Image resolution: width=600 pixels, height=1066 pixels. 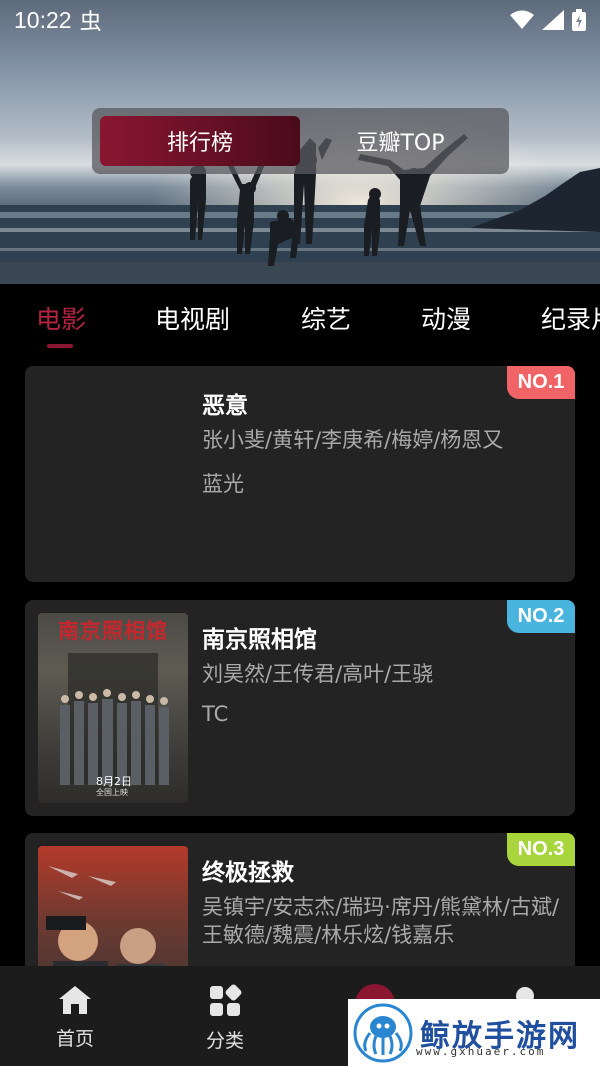 What do you see at coordinates (300, 20) in the screenshot?
I see `status-bar: 10:22 虫` at bounding box center [300, 20].